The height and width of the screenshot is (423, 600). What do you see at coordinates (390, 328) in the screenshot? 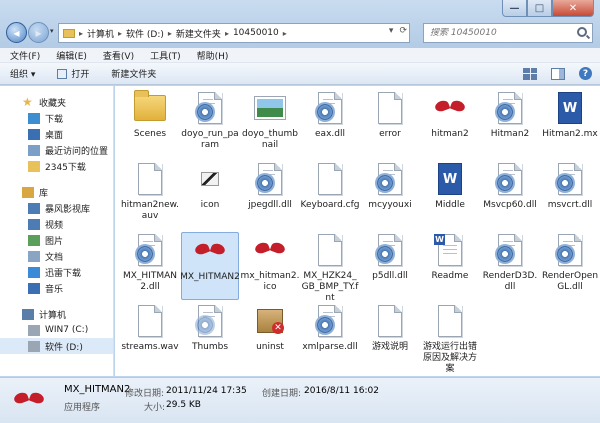
I see `file-item: 游戏说明` at bounding box center [390, 328].